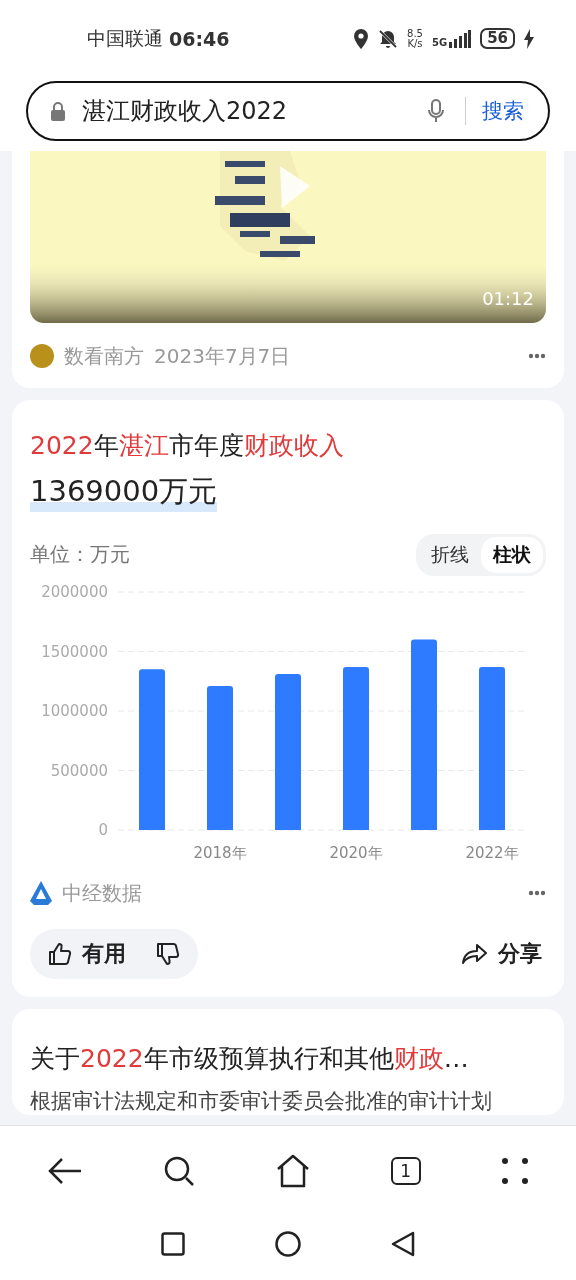 The height and width of the screenshot is (1280, 576). What do you see at coordinates (405, 1170) in the screenshot?
I see `tab-count-button: 1` at bounding box center [405, 1170].